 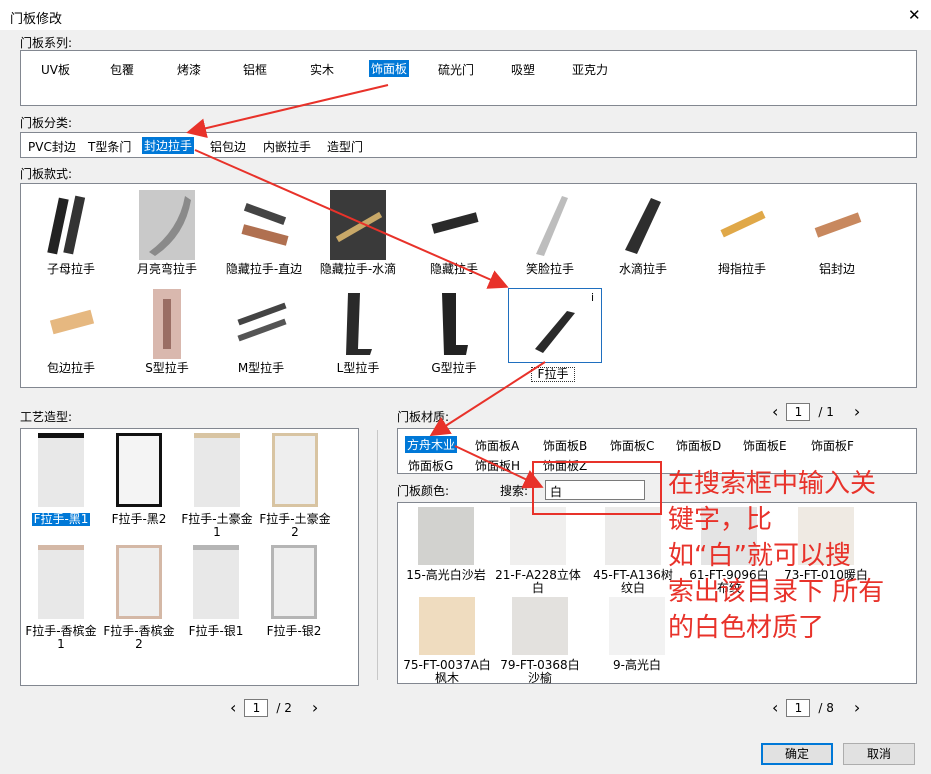 What do you see at coordinates (836, 269) in the screenshot?
I see `style-label: 铝封边` at bounding box center [836, 269].